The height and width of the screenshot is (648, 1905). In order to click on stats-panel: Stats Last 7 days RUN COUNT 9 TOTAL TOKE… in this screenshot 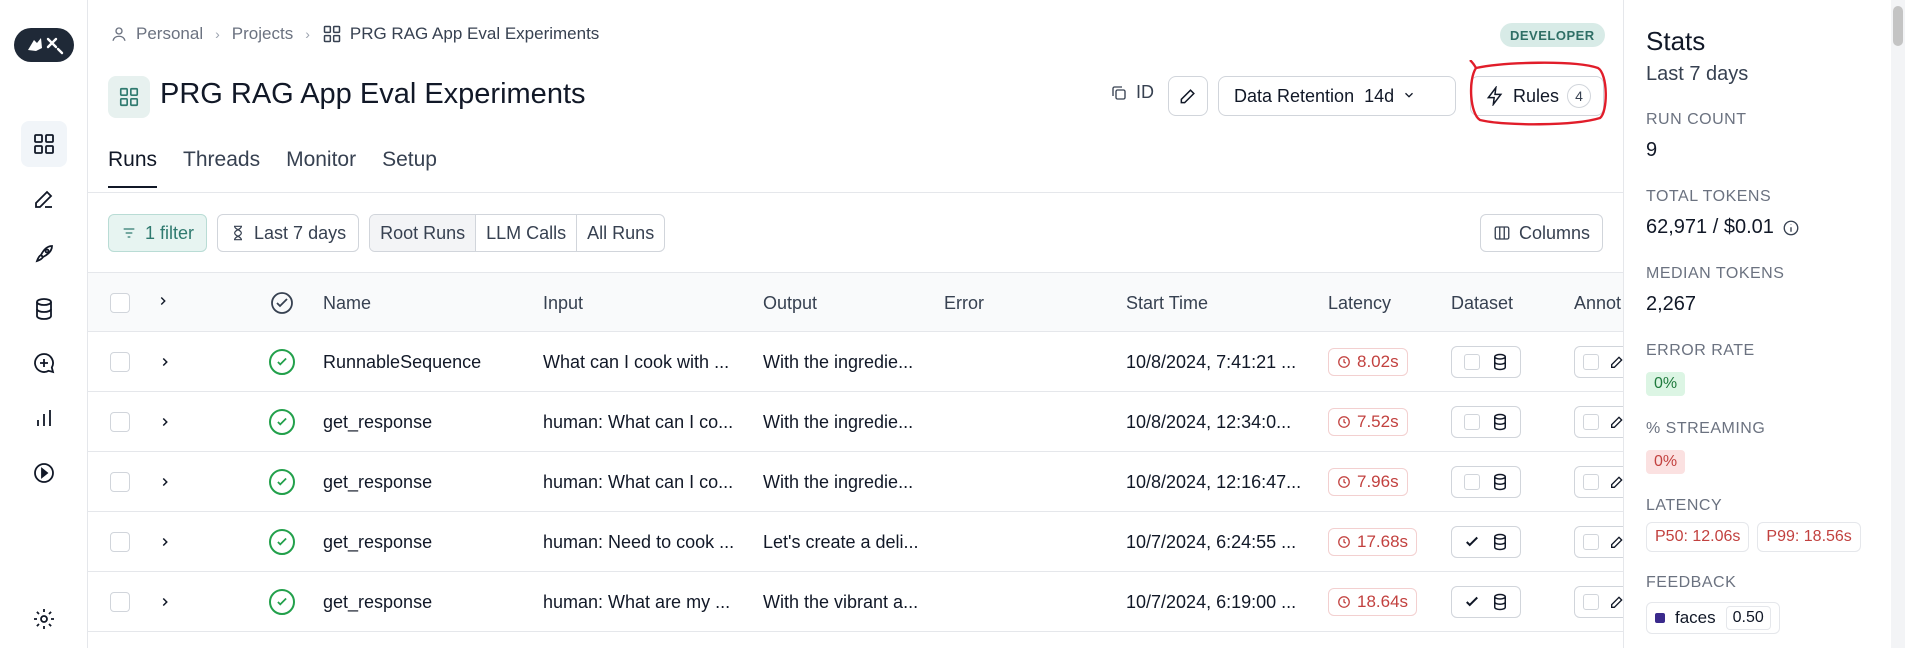, I will do `click(1764, 324)`.